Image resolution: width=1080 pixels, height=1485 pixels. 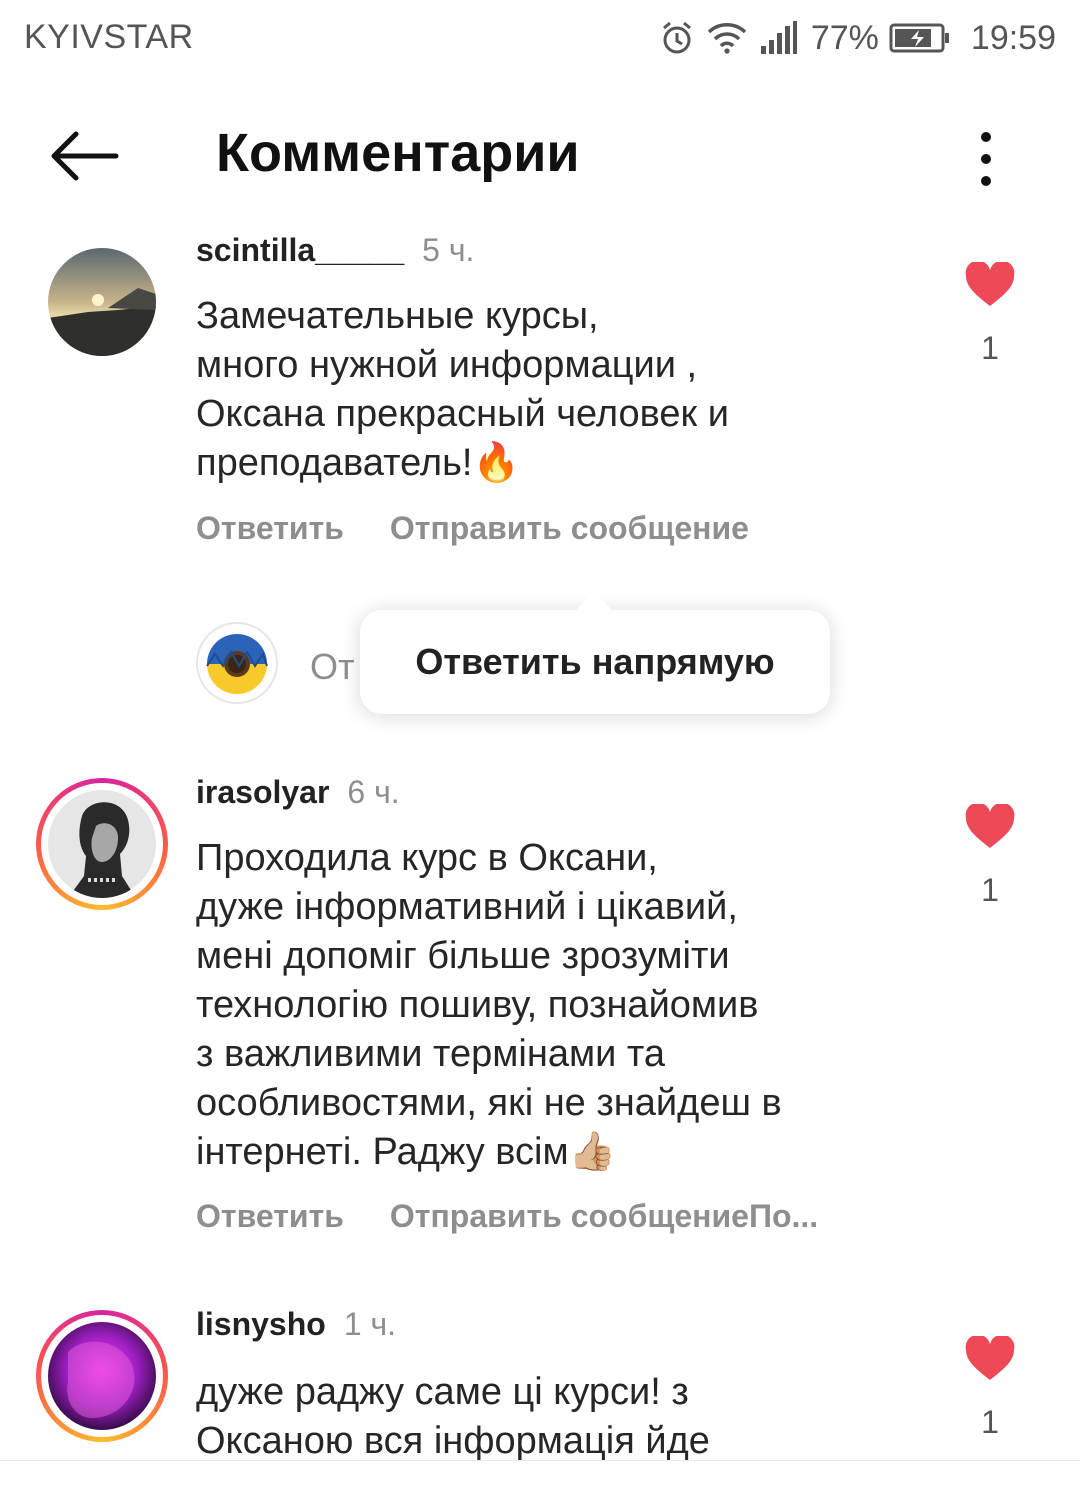 What do you see at coordinates (540, 39) in the screenshot?
I see `status-bar: KYIVSTAR 77% 19:59` at bounding box center [540, 39].